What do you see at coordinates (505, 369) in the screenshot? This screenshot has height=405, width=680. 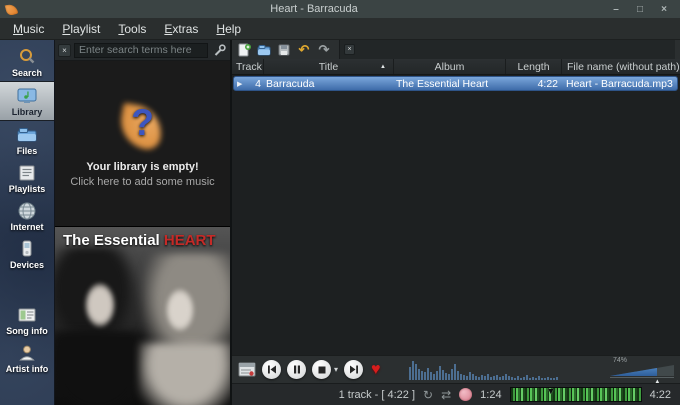 I see `spectrum-analyzer` at bounding box center [505, 369].